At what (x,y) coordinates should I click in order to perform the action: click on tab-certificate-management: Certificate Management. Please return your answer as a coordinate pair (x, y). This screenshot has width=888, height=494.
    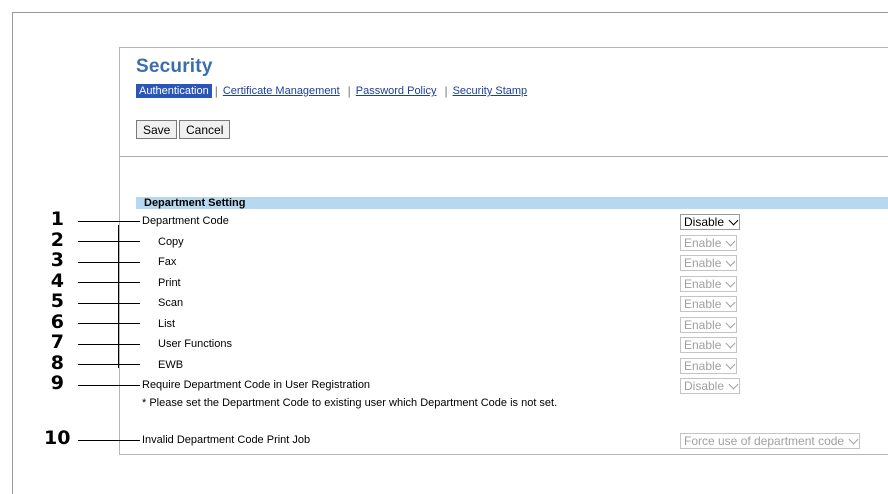
    Looking at the image, I should click on (281, 91).